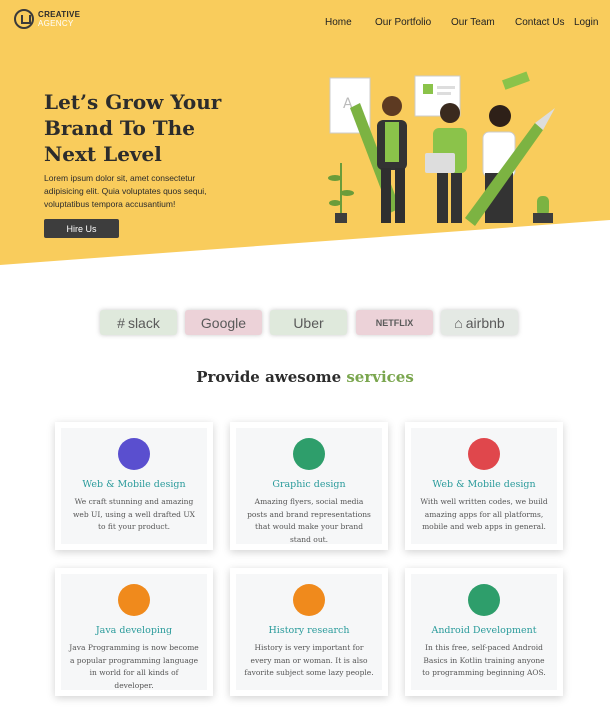  I want to click on brand-label: Google, so click(223, 322).